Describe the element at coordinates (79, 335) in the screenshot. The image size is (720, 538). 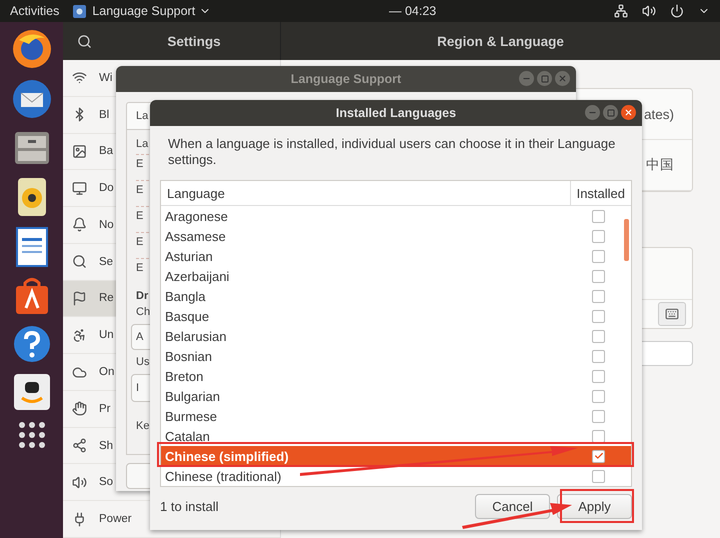
I see `accessibility-icon` at that location.